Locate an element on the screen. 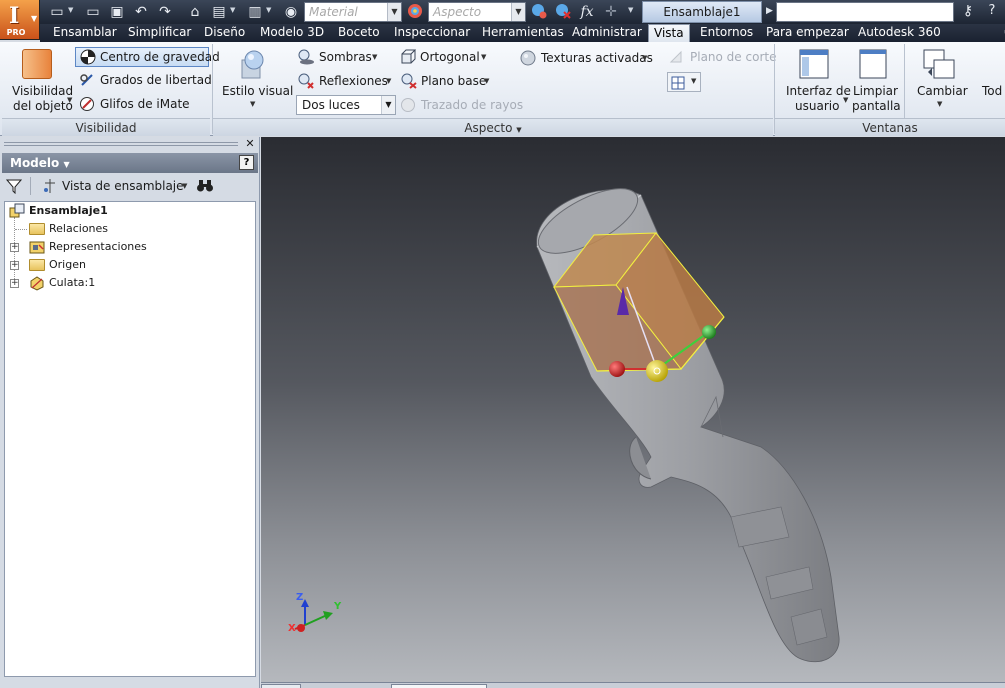 The image size is (1005, 688). shadows-label: Sombras is located at coordinates (345, 57).